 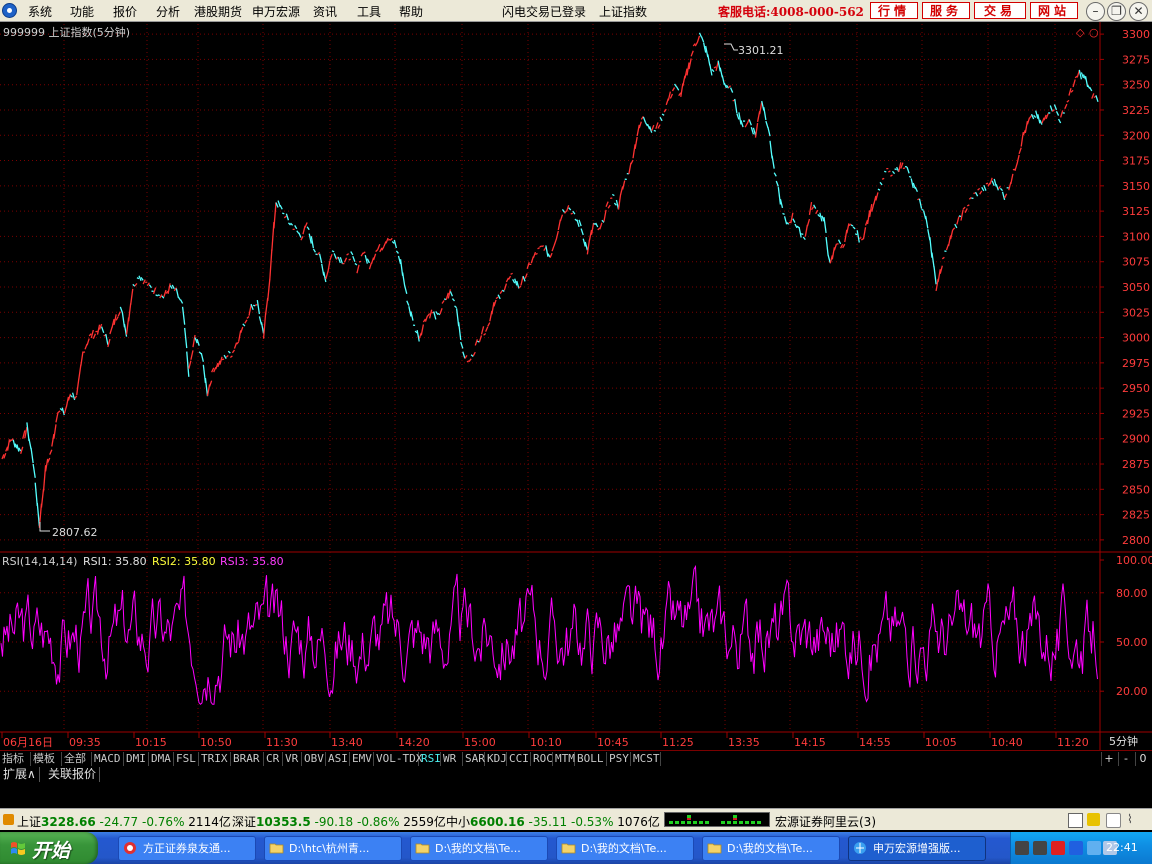 What do you see at coordinates (15, 759) in the screenshot?
I see `indicator-tab-: 指标` at bounding box center [15, 759].